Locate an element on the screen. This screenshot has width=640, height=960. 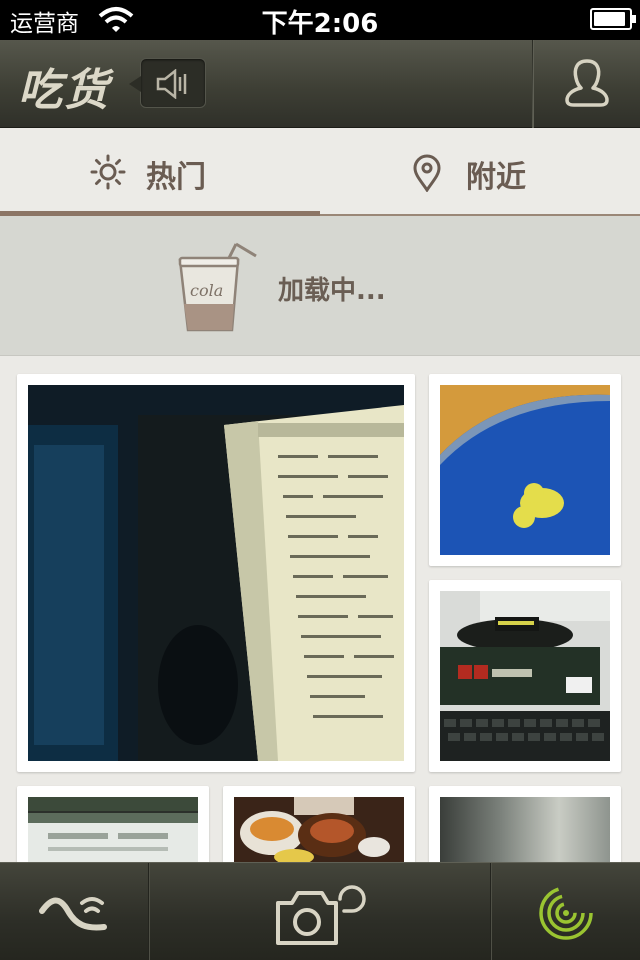
status-bar: 运营商 下午2:06 is located at coordinates (320, 20).